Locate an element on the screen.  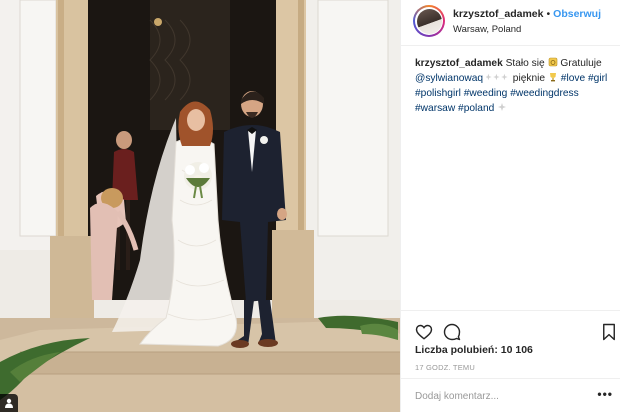
username-link: krzysztof_adamek is located at coordinates (498, 14).